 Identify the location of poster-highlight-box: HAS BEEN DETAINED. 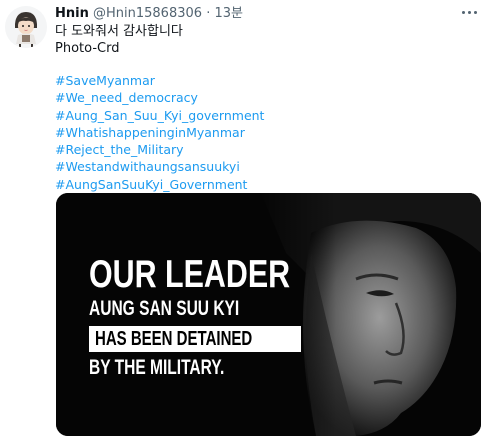
(195, 339).